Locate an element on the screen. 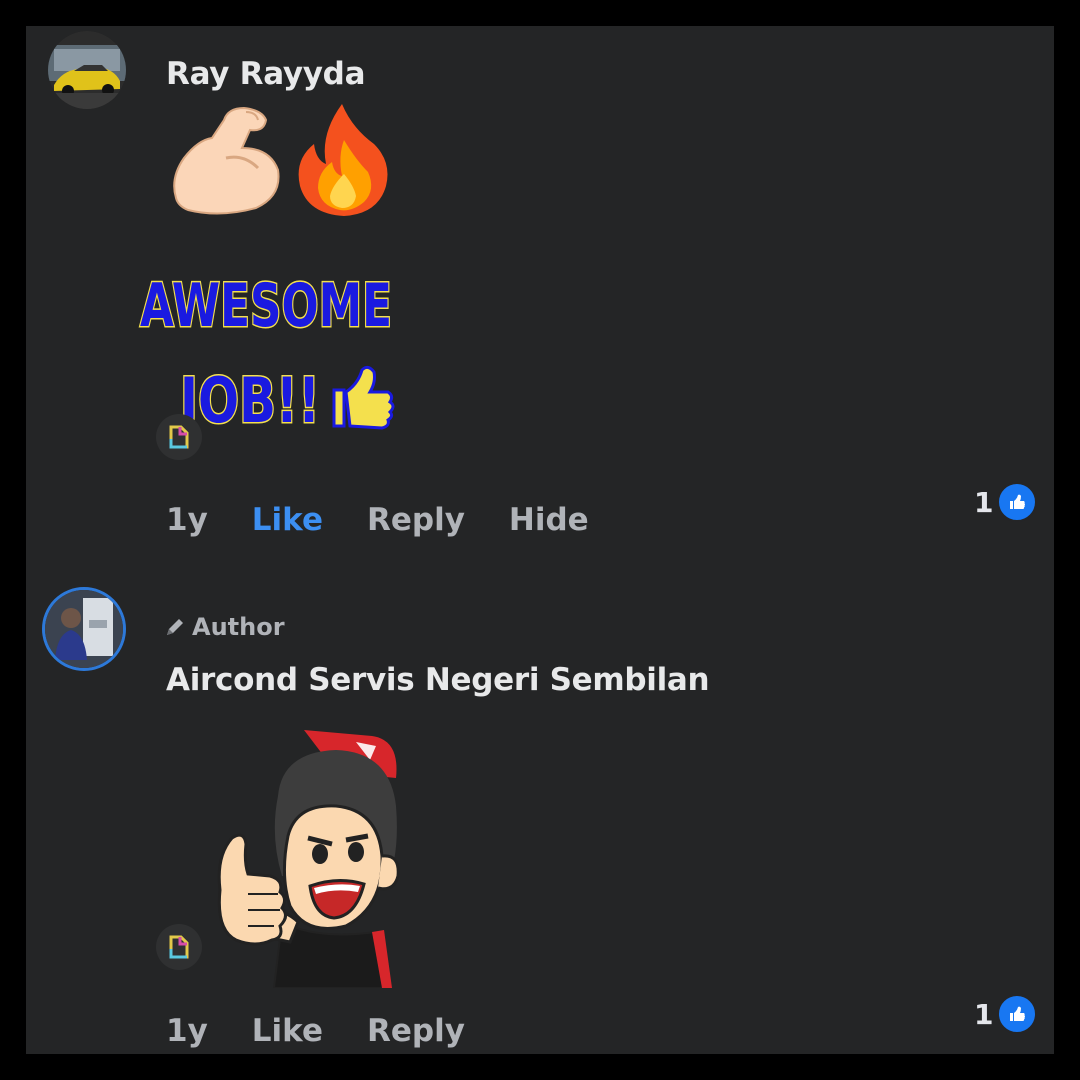  comment-actions: 1y Like Reply is located at coordinates (315, 1031).